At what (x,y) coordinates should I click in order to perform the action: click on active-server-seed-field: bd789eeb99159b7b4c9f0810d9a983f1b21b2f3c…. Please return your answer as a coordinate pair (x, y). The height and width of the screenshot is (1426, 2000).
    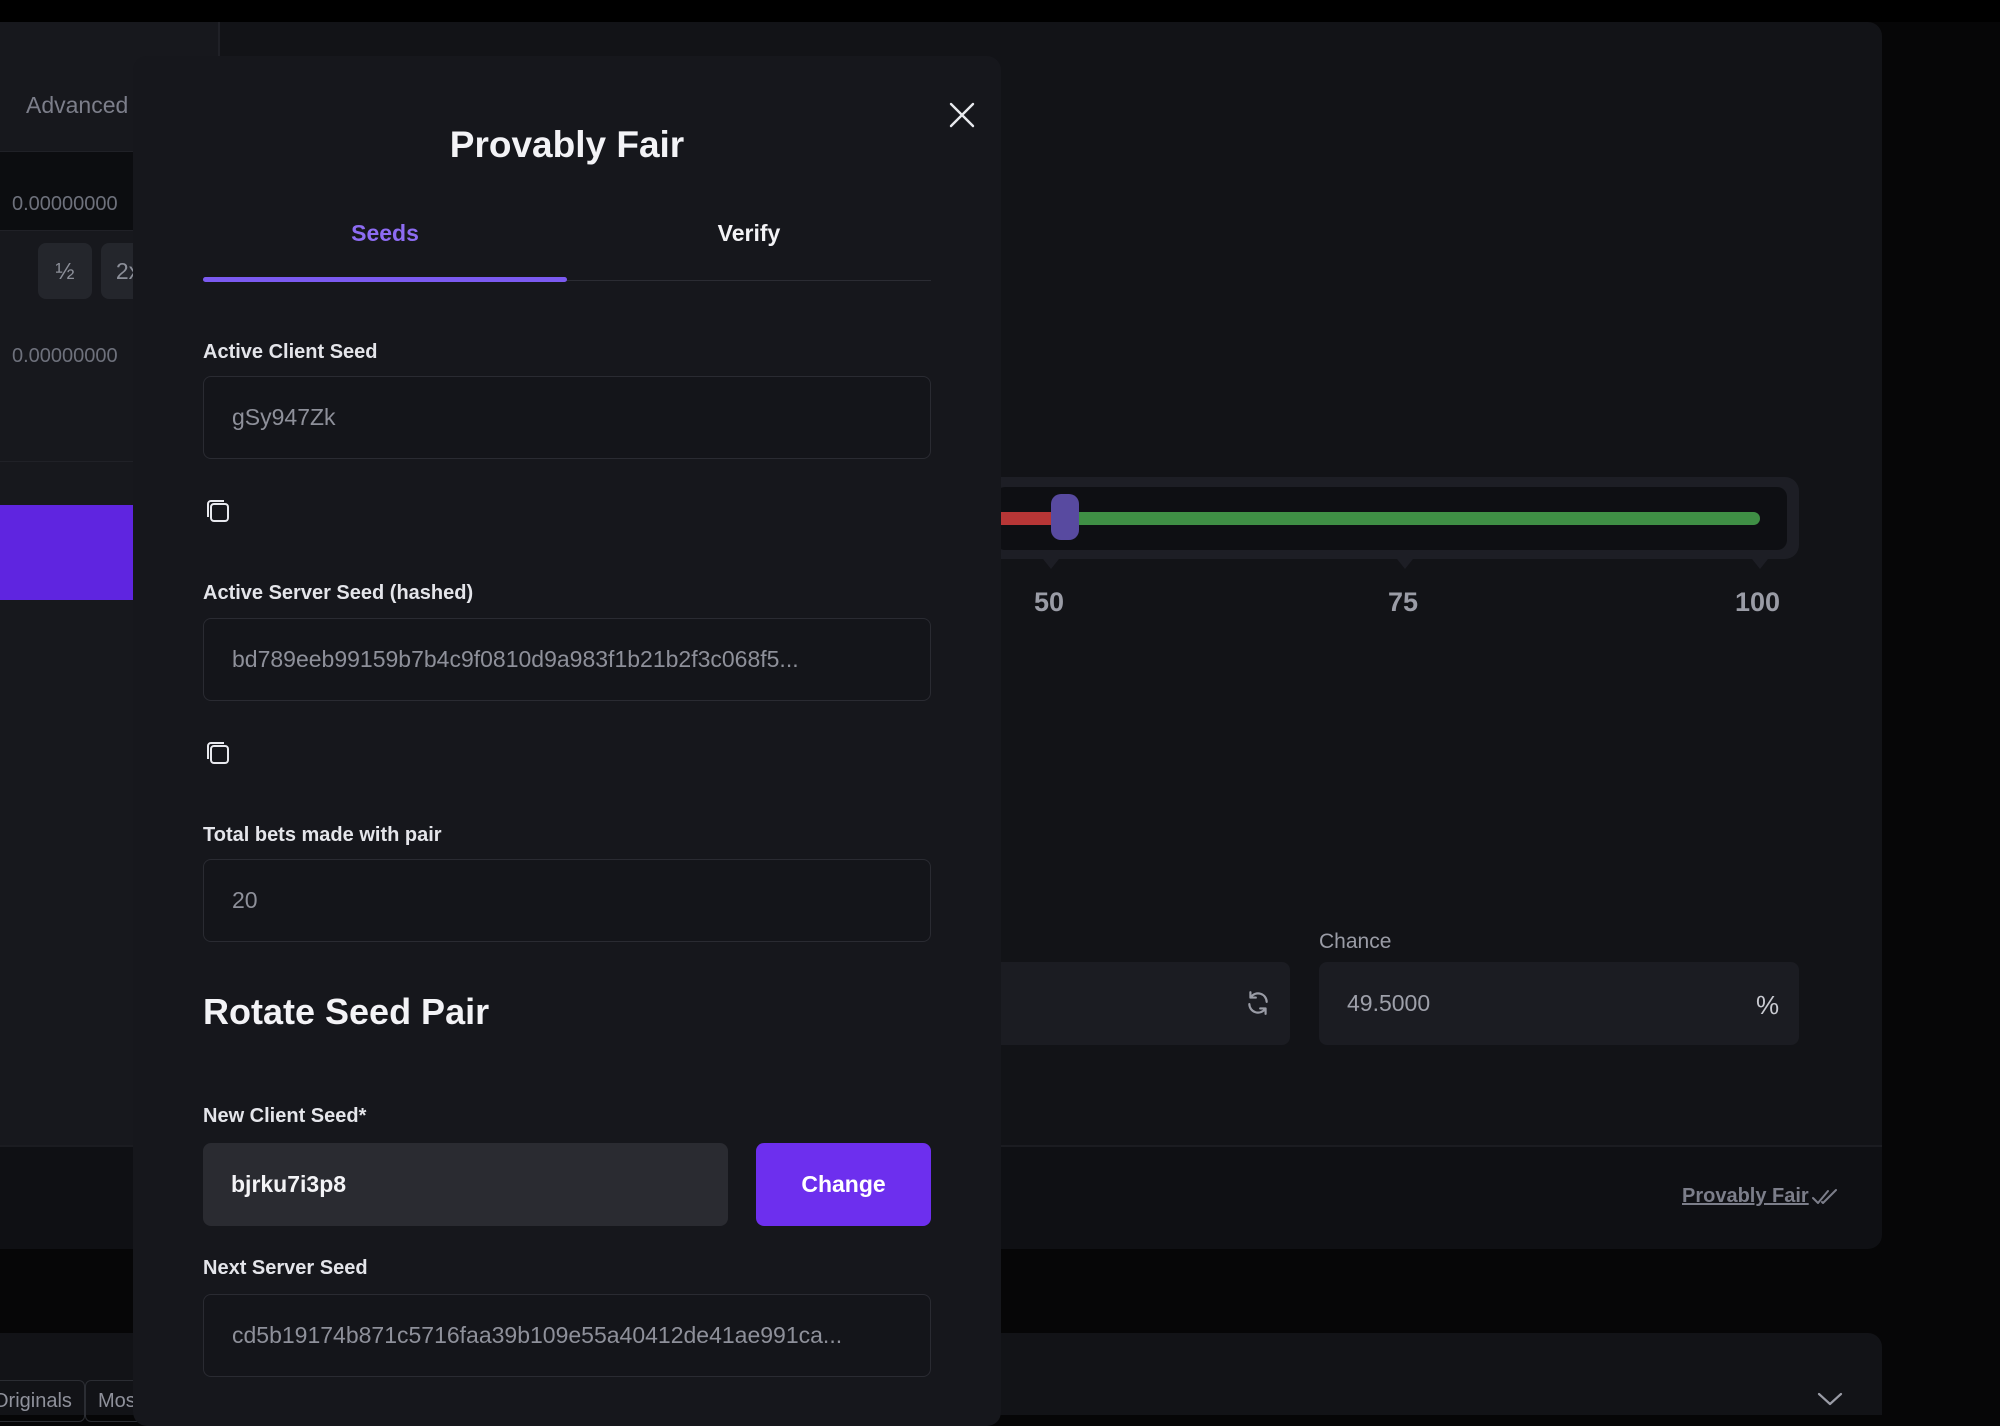
    Looking at the image, I should click on (567, 659).